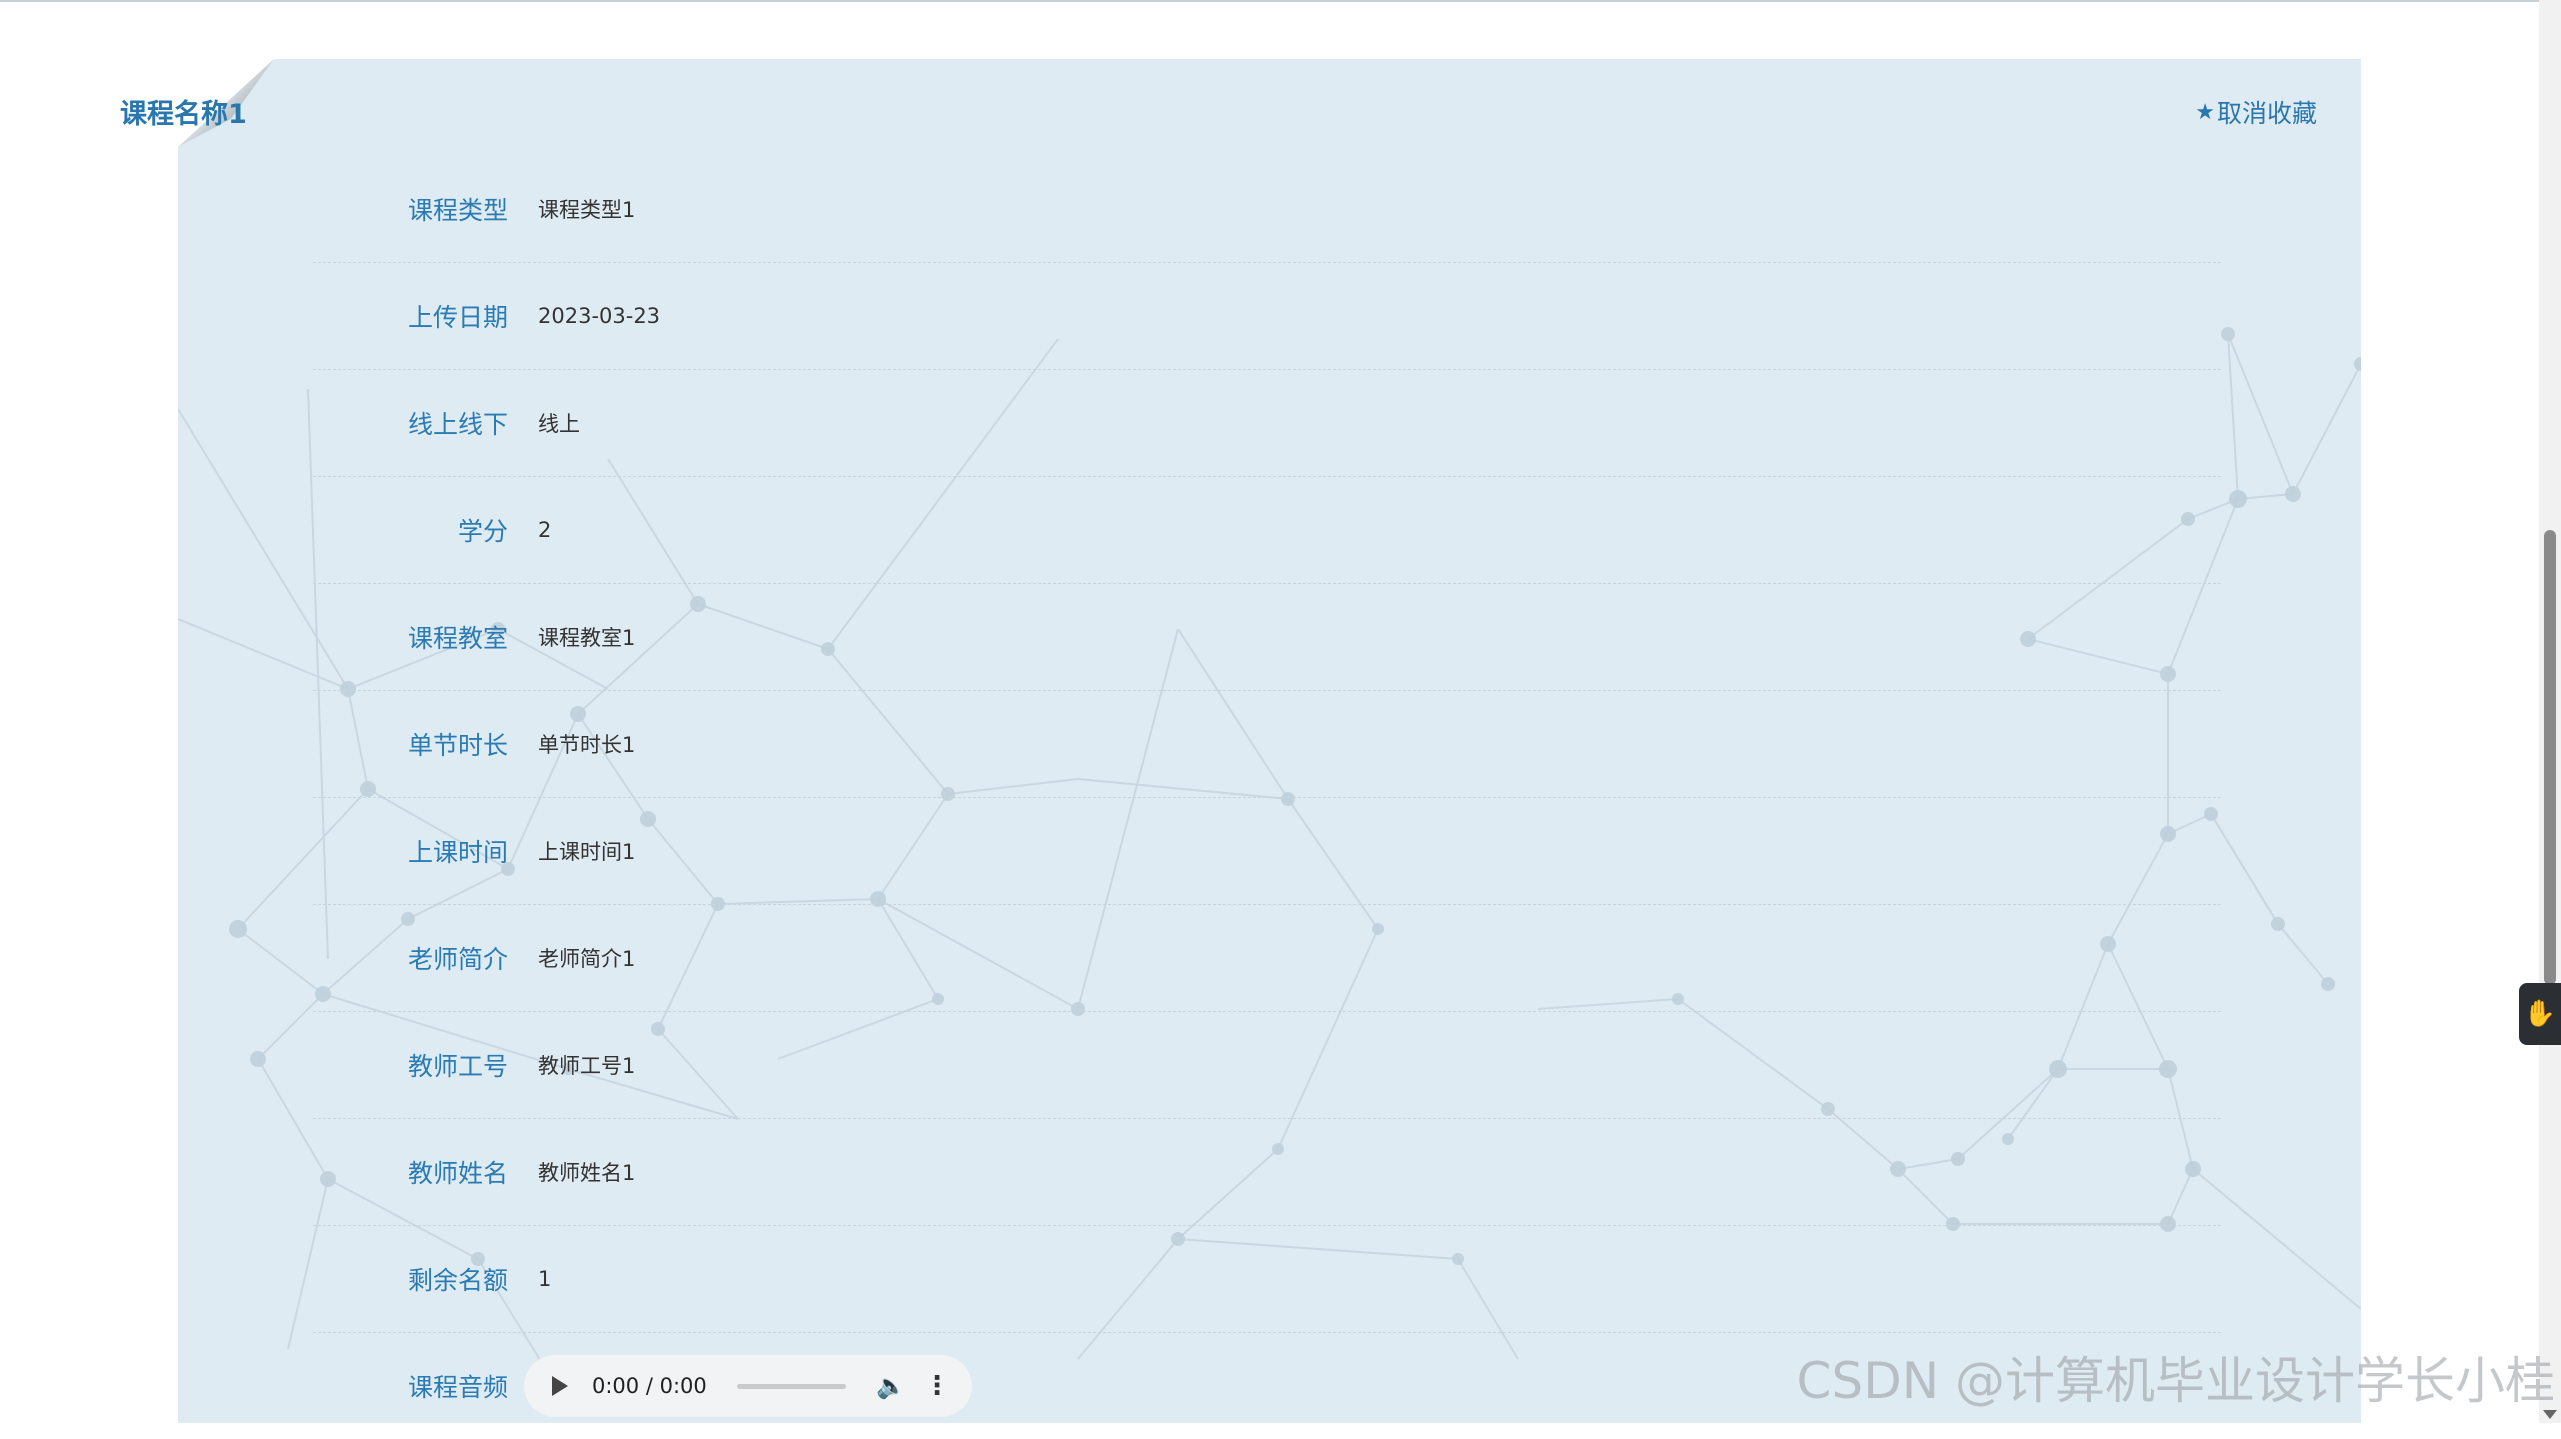  I want to click on volume-icon: 🔈, so click(891, 1386).